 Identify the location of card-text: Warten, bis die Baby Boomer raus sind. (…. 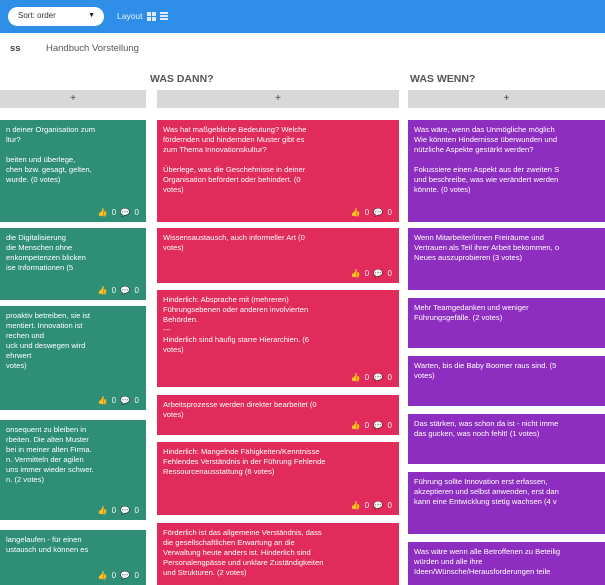
(485, 370).